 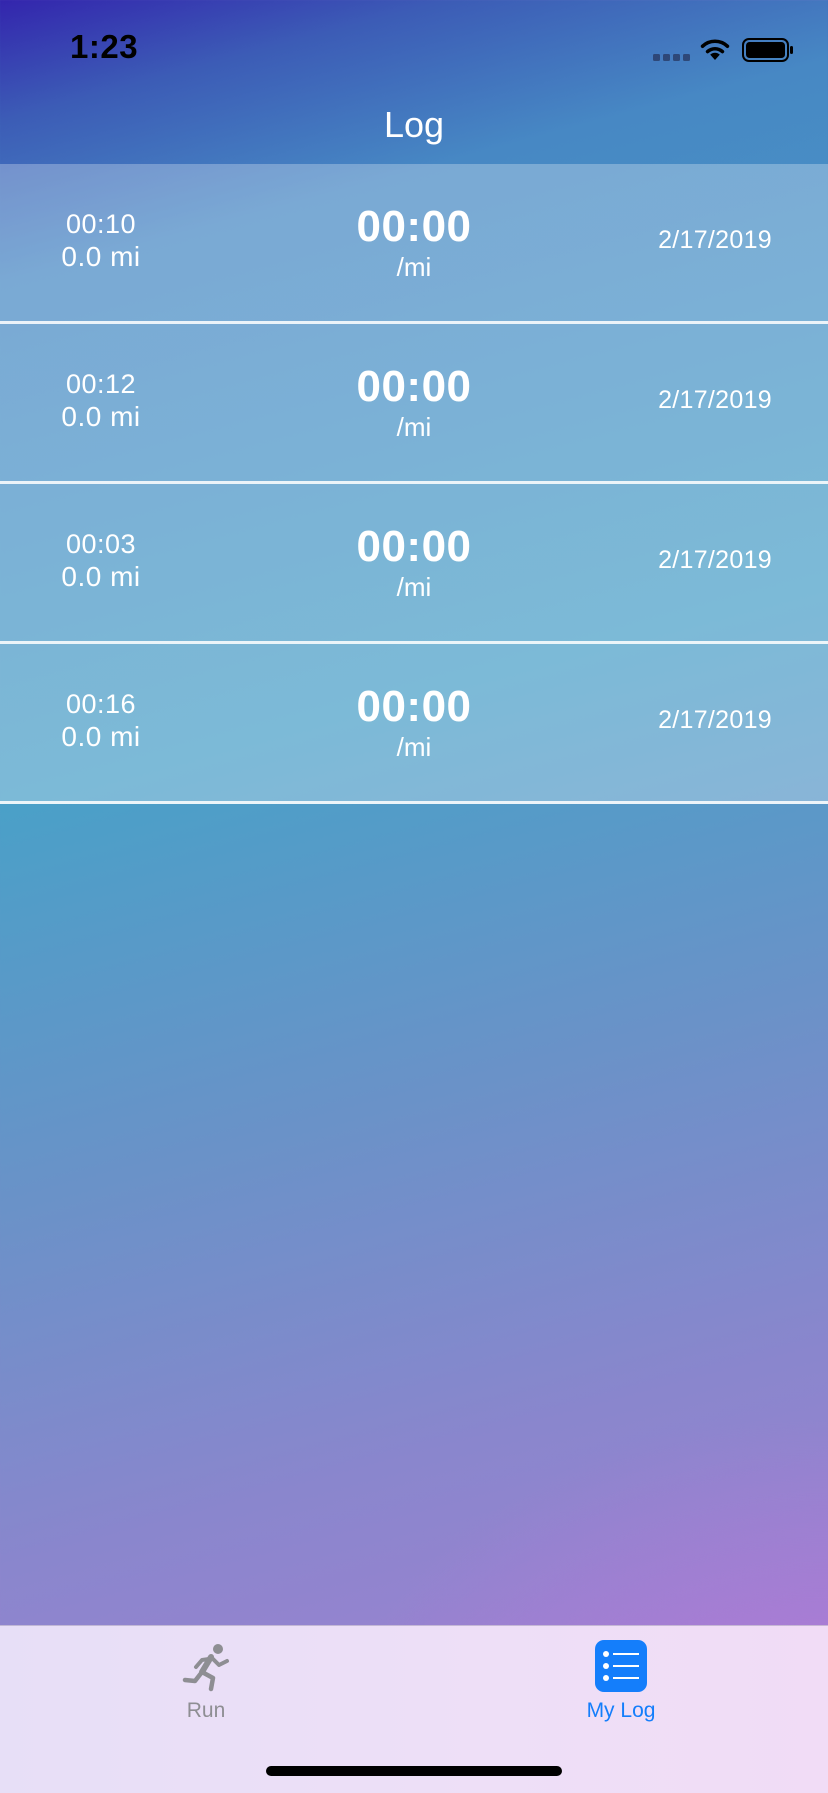 What do you see at coordinates (101, 384) in the screenshot?
I see `run-duration: 00:12` at bounding box center [101, 384].